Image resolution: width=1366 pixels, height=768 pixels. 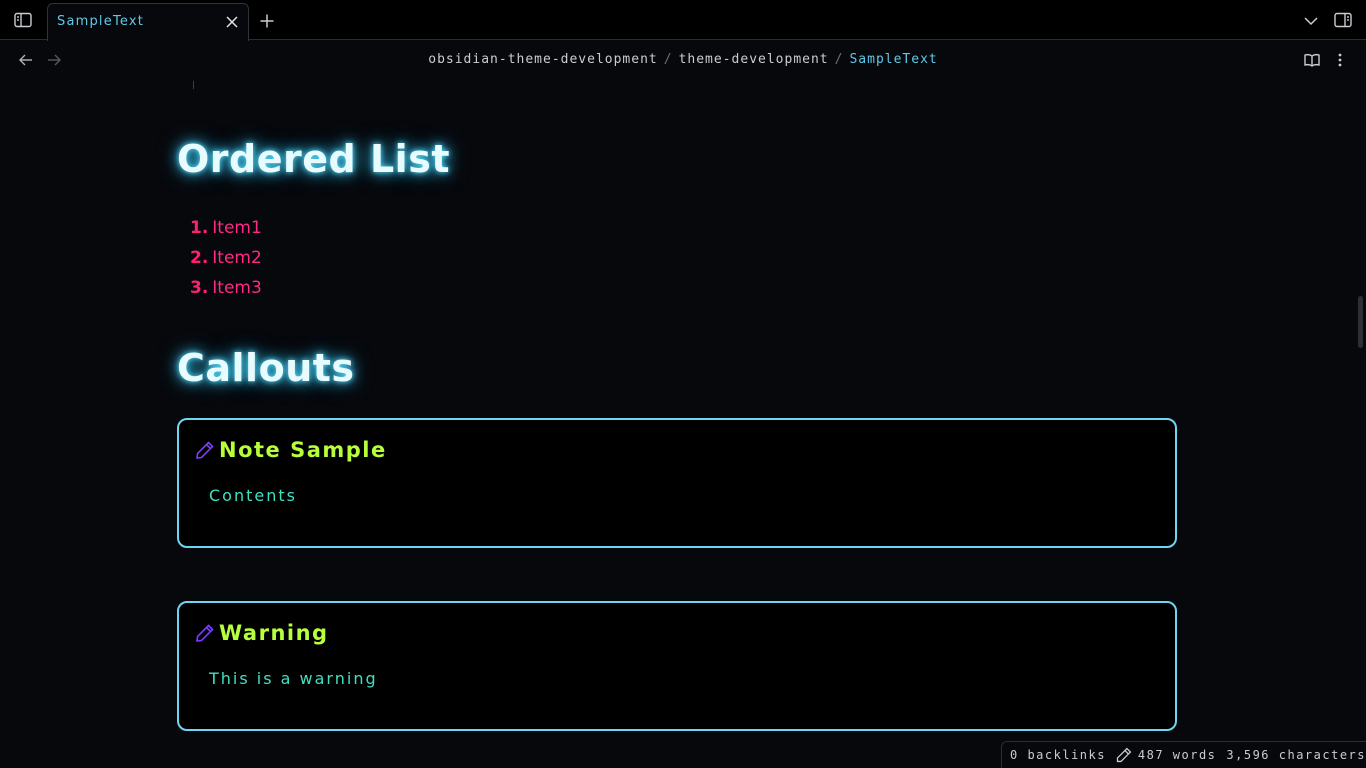 What do you see at coordinates (237, 288) in the screenshot?
I see `list-item-text: Item3` at bounding box center [237, 288].